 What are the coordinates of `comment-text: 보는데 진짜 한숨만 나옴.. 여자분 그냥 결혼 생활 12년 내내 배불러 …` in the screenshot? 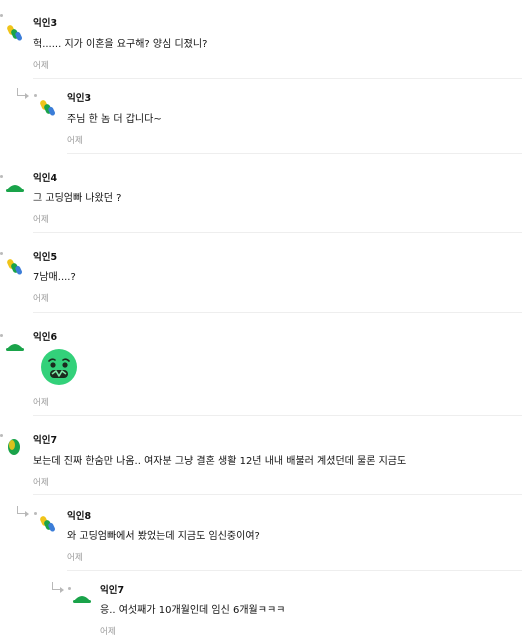 It's located at (220, 461).